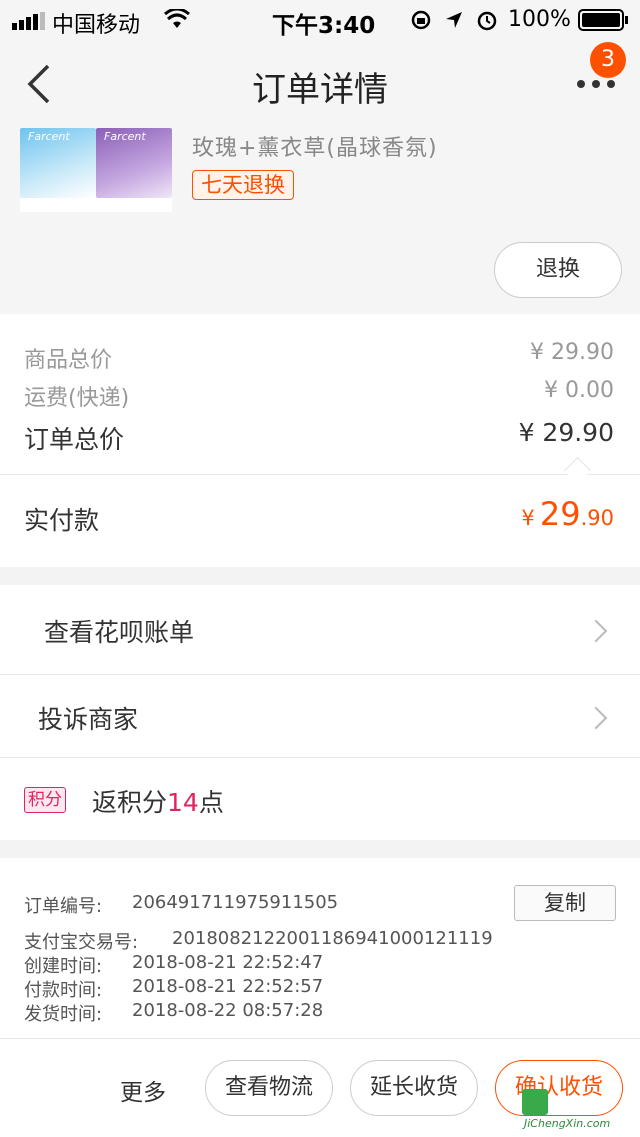 Image resolution: width=640 pixels, height=1137 pixels. What do you see at coordinates (596, 84) in the screenshot?
I see `more-dots-icon` at bounding box center [596, 84].